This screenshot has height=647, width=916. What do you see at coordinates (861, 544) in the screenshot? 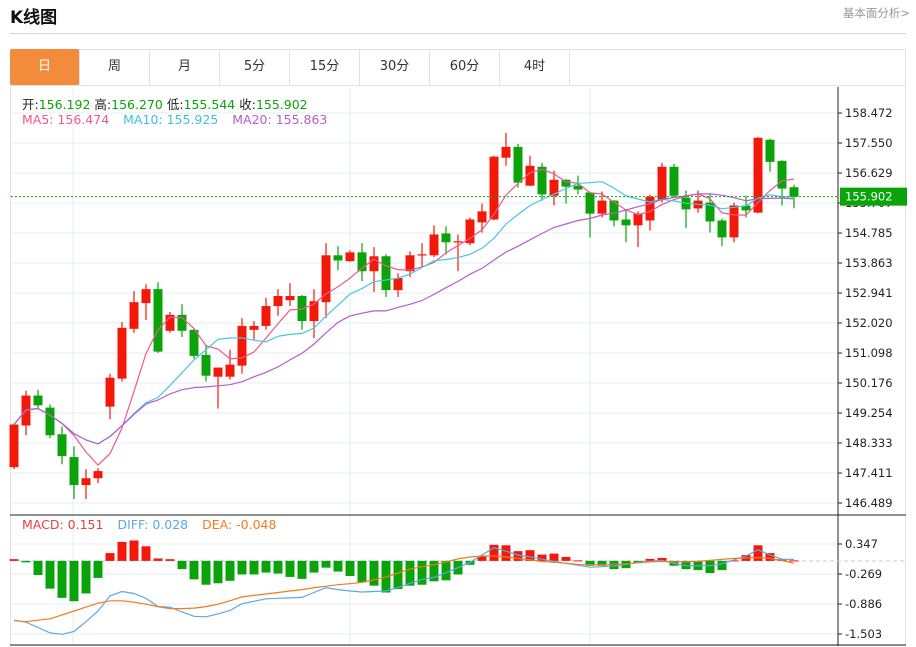
I see `macd-tick-label: 0.347` at bounding box center [861, 544].